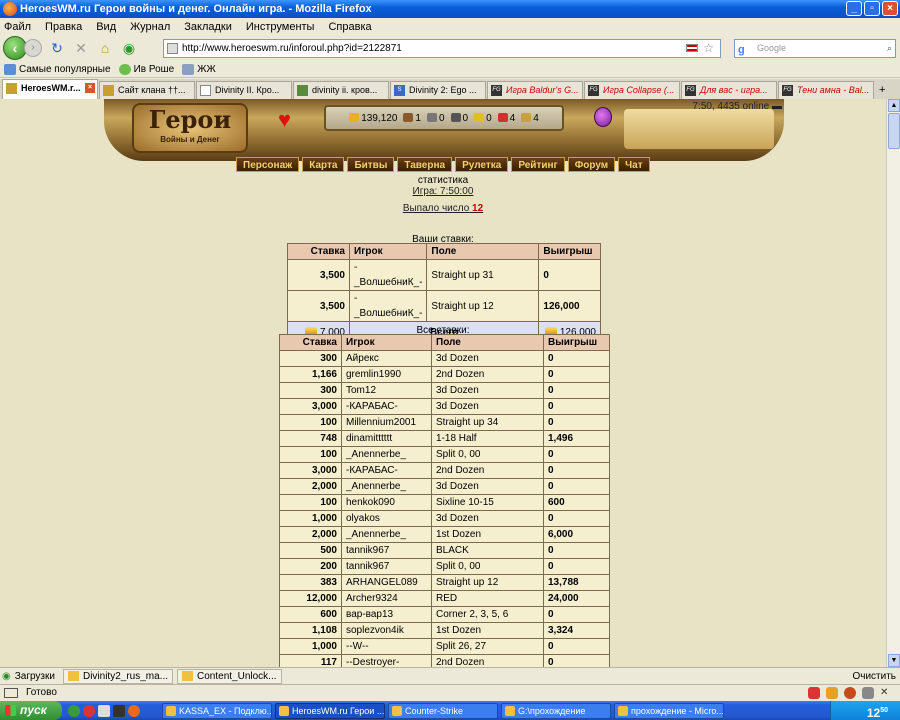 Image resolution: width=900 pixels, height=720 pixels. I want to click on bookmark-most-visited: Самые популярные, so click(57, 69).